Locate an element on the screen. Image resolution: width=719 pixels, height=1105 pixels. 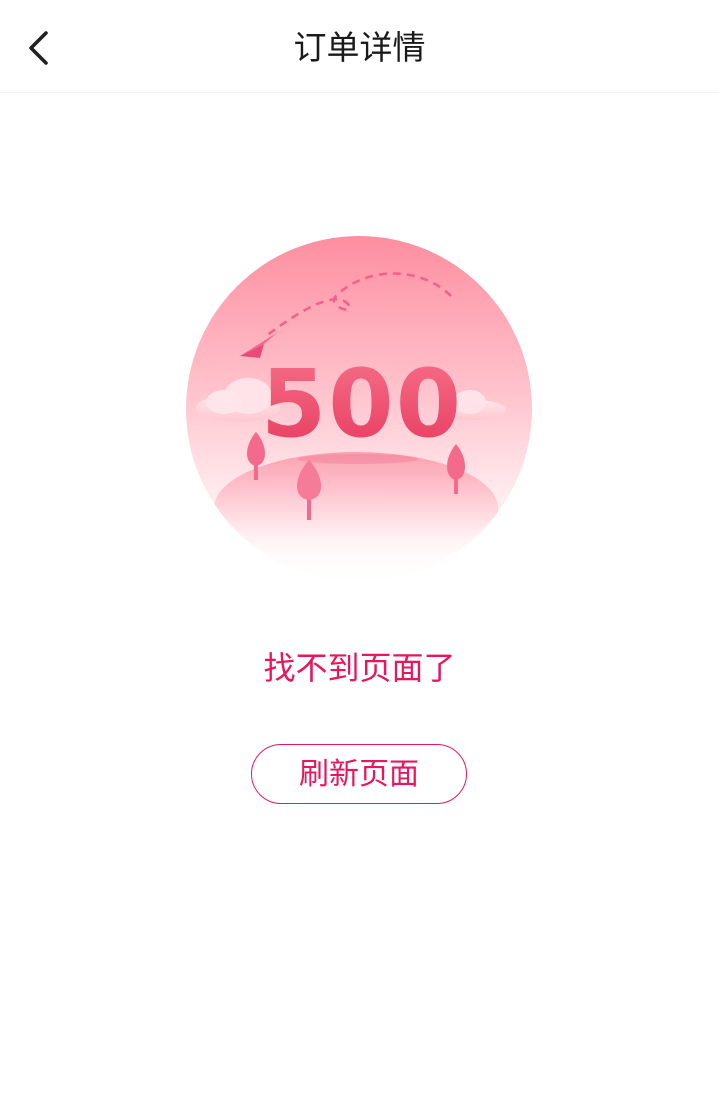
error-code: 500 is located at coordinates (362, 404).